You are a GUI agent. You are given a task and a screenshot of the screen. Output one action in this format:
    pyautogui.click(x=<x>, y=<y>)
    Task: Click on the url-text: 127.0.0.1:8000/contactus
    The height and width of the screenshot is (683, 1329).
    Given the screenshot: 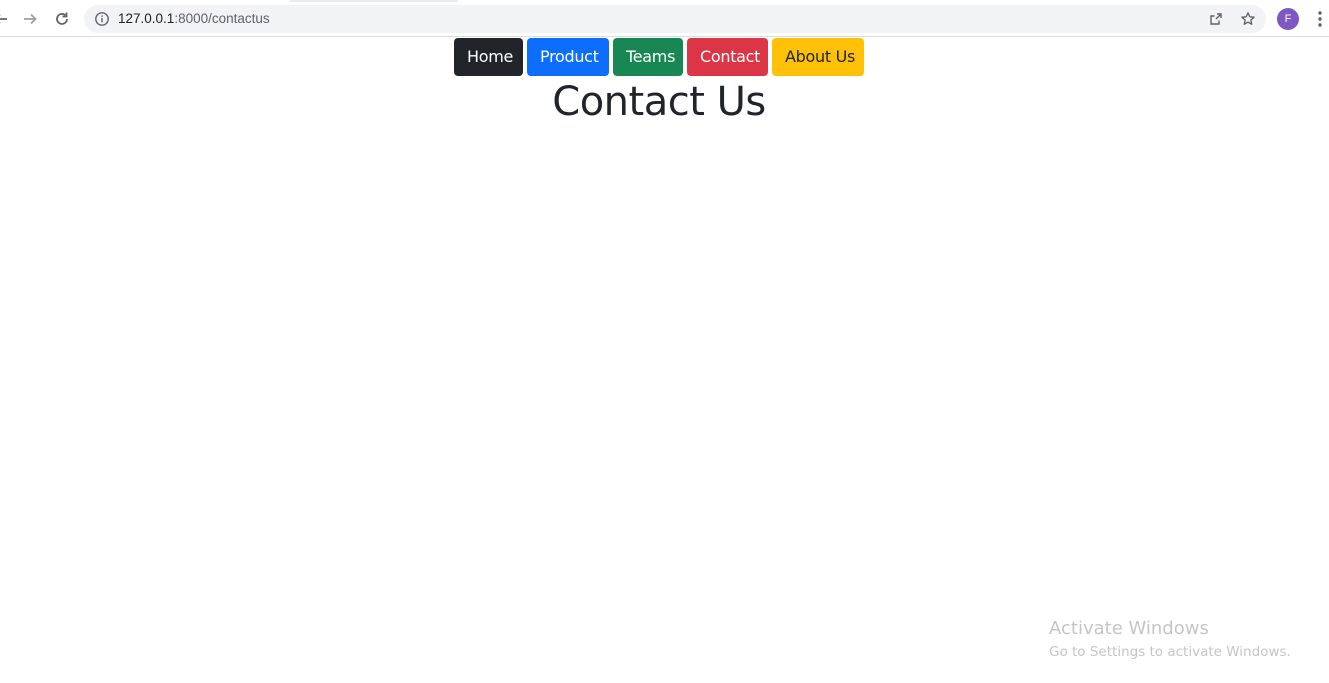 What is the action you would take?
    pyautogui.click(x=194, y=19)
    